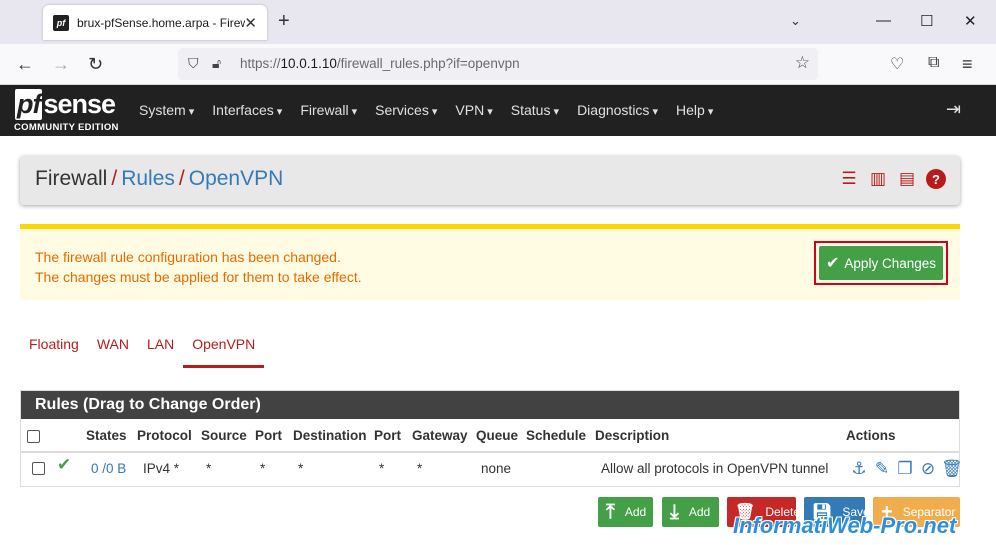 The image size is (996, 545). I want to click on trash-icon: 🗑︎, so click(952, 469).